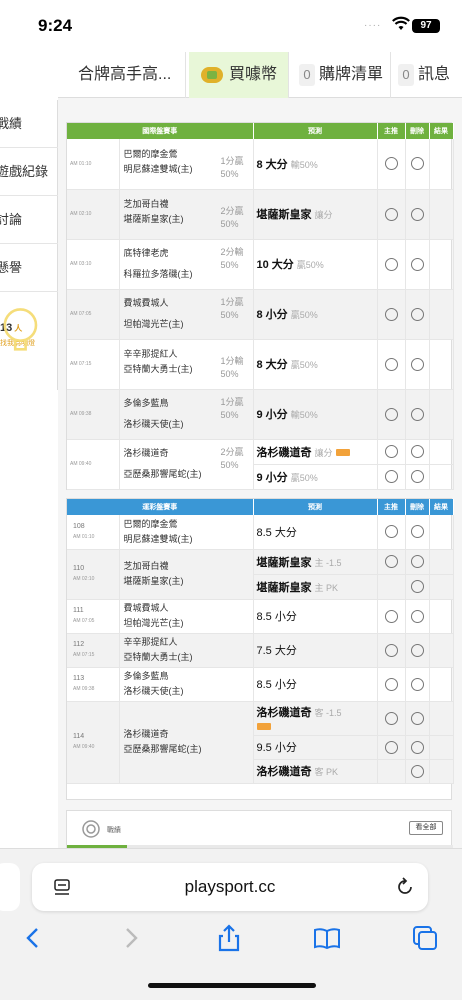 The image size is (462, 1000). What do you see at coordinates (260, 574) in the screenshot?
I see `table-row: 110 AM 02:10 芝加哥白襪 堪薩斯皇家(主) 堪薩斯皇家主 -1.5` at bounding box center [260, 574].